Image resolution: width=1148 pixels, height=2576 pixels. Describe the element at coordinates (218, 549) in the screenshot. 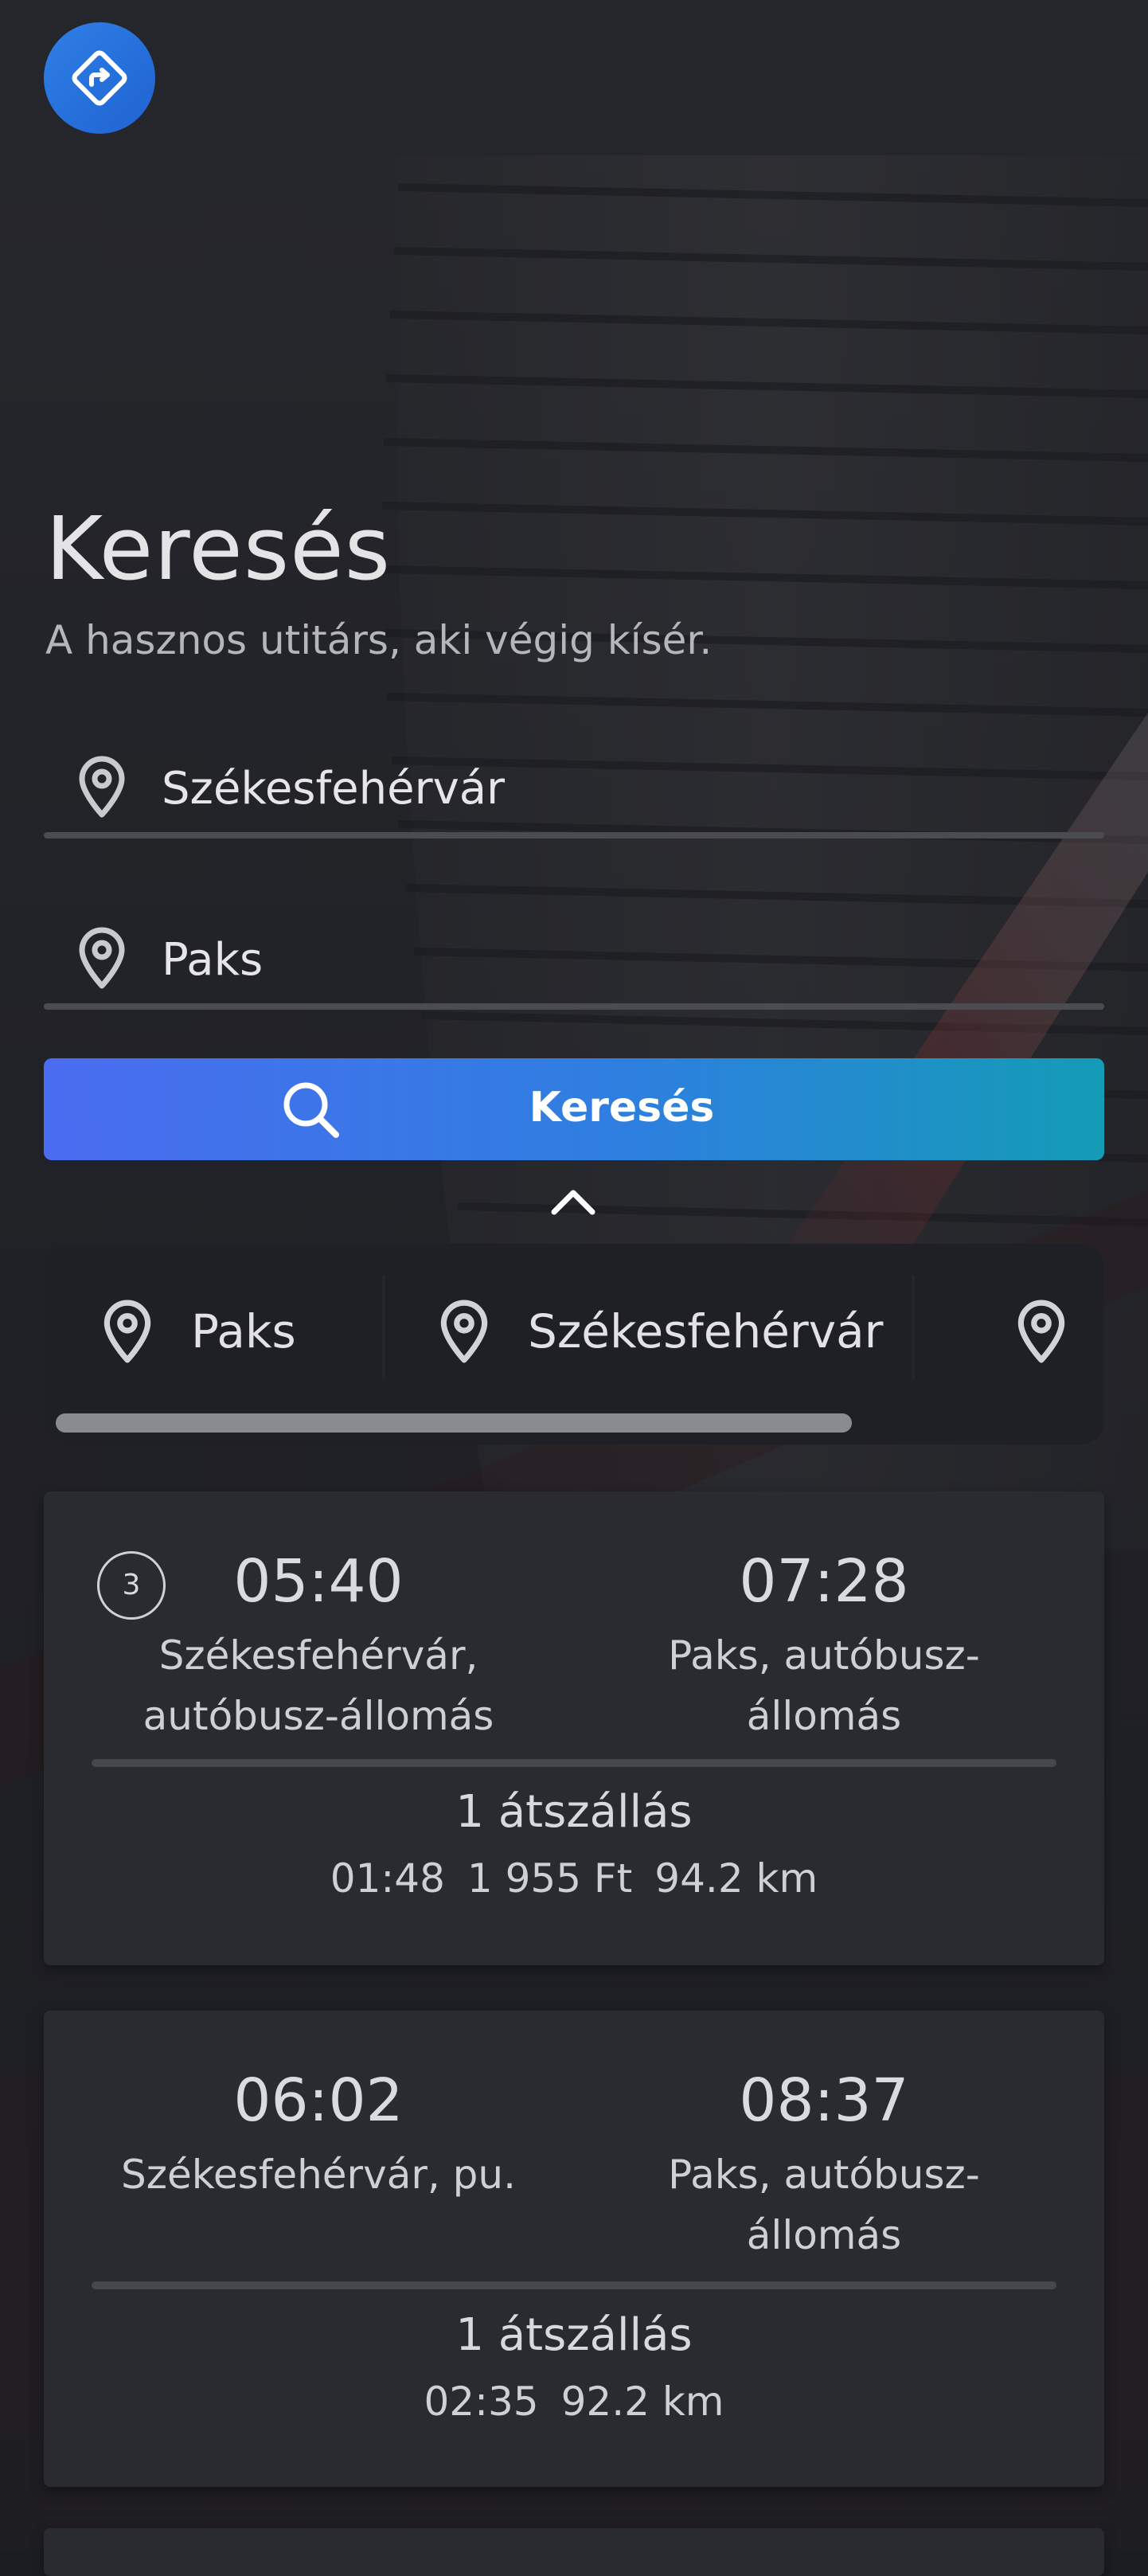

I see `page-title: Keresés` at that location.